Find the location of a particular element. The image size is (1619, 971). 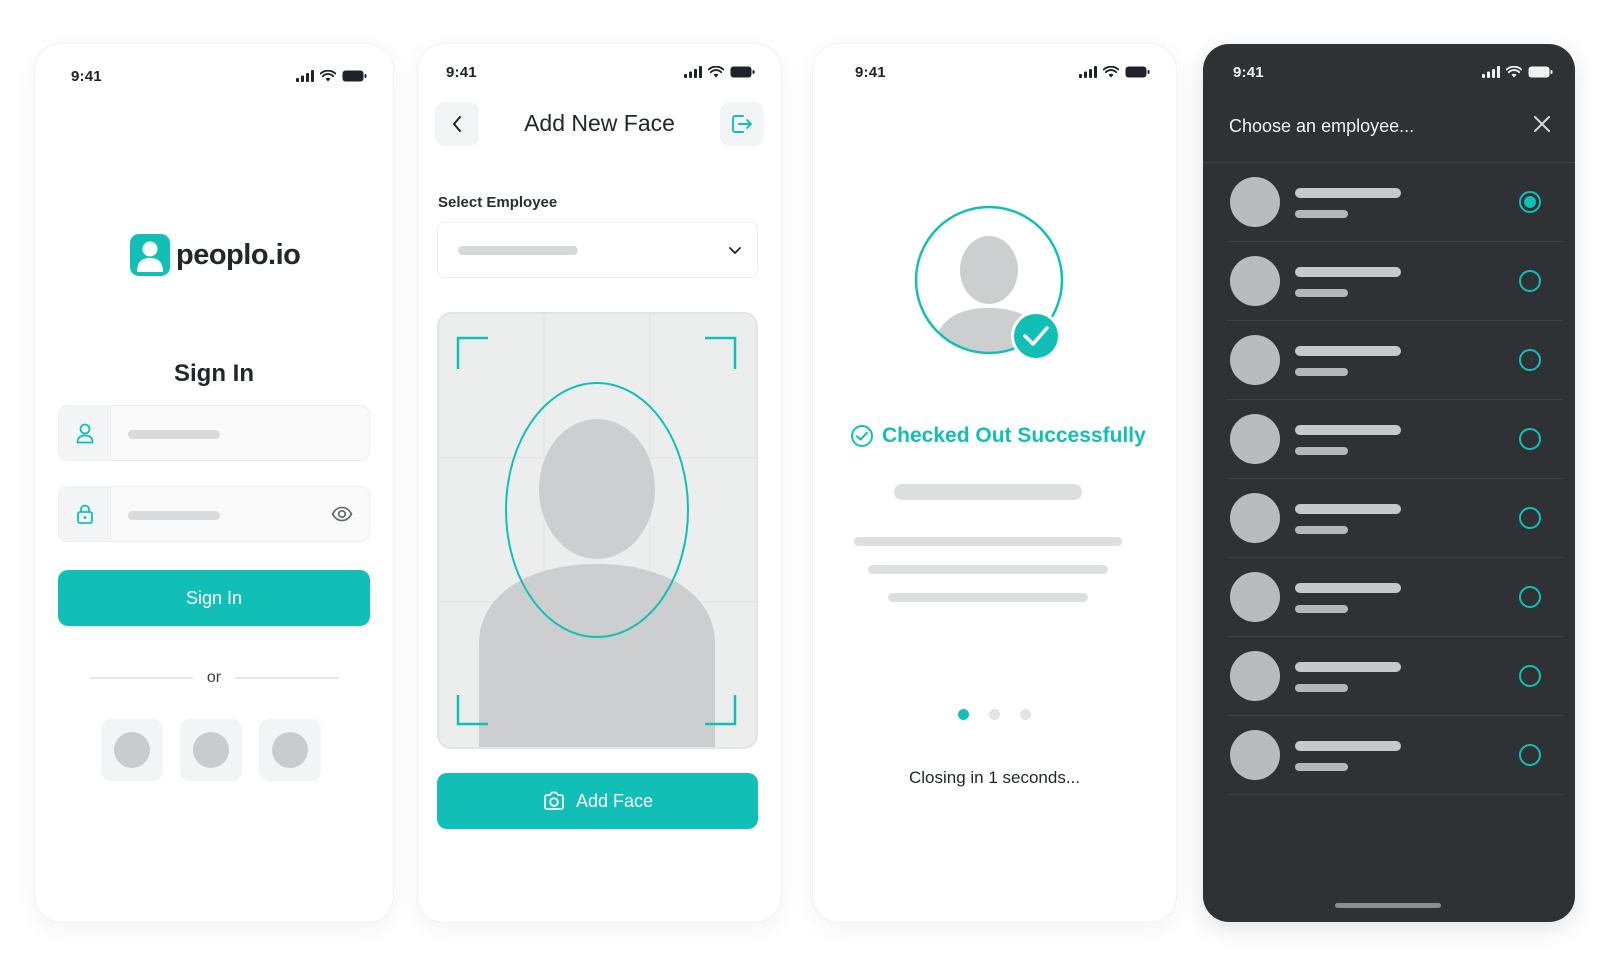

logo-icon is located at coordinates (150, 255).